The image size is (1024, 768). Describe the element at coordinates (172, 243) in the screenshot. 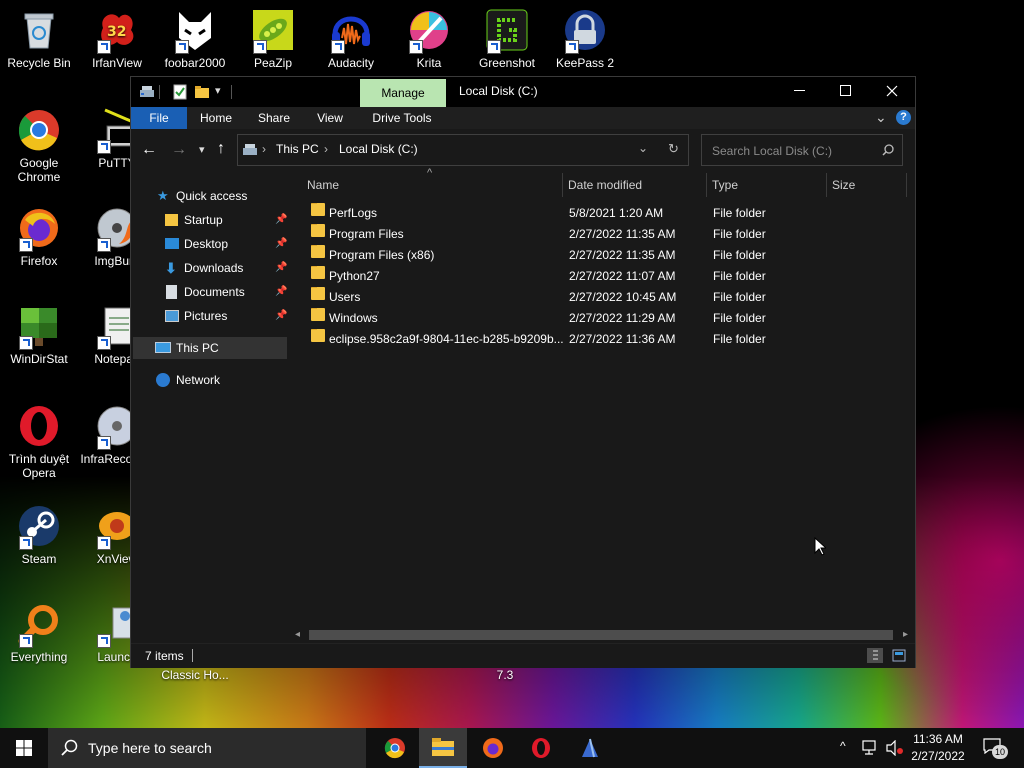

I see `desktop-folder-icon` at that location.